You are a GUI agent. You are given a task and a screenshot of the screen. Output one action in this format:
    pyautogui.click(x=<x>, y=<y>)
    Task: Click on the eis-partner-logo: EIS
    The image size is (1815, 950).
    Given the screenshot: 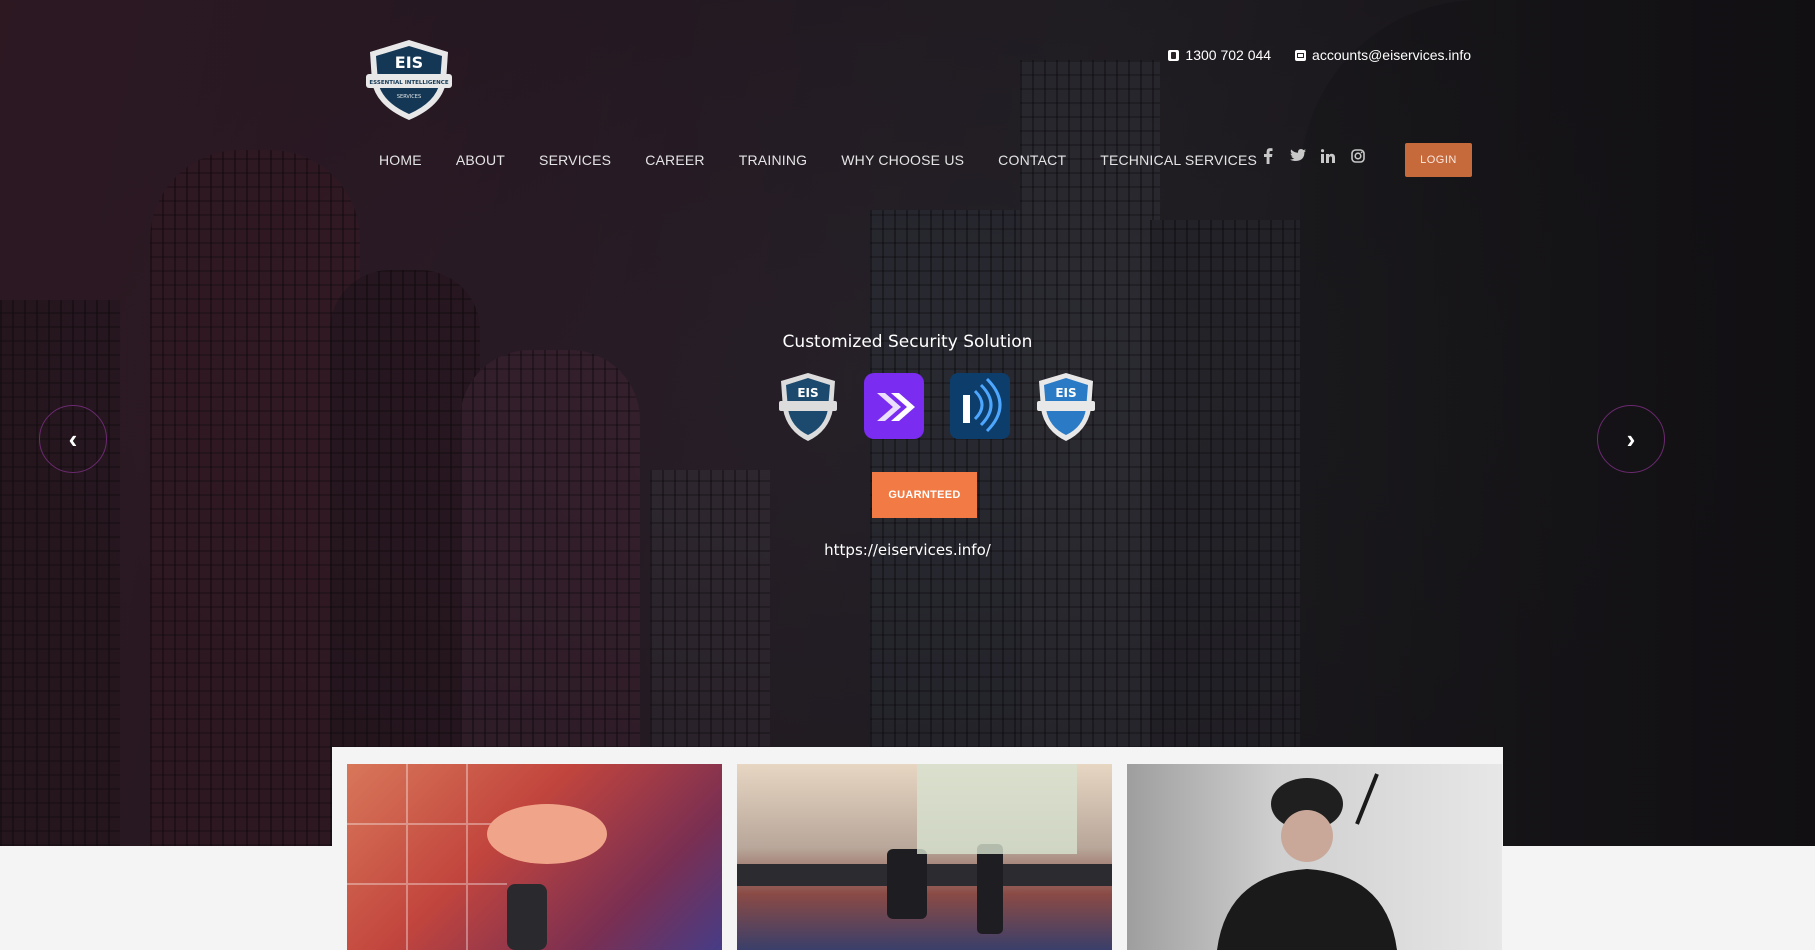 What is the action you would take?
    pyautogui.click(x=808, y=407)
    